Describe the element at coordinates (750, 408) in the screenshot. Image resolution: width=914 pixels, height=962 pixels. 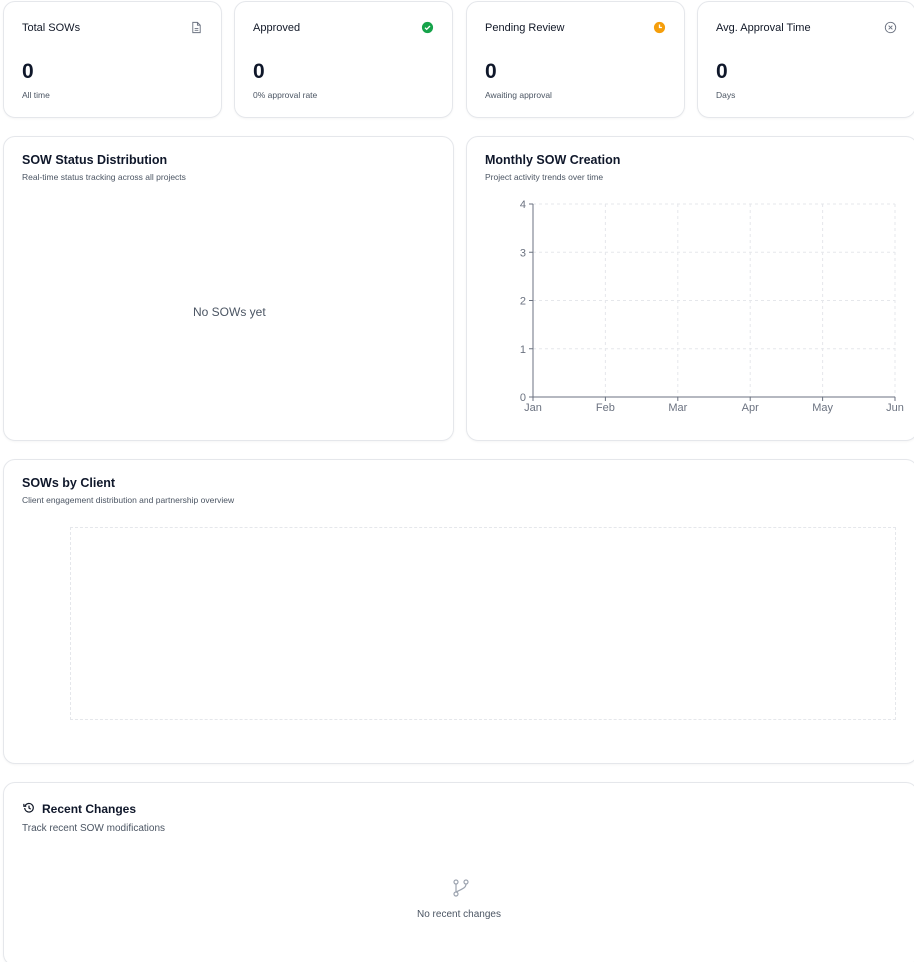
I see `x-tick-label: Apr` at that location.